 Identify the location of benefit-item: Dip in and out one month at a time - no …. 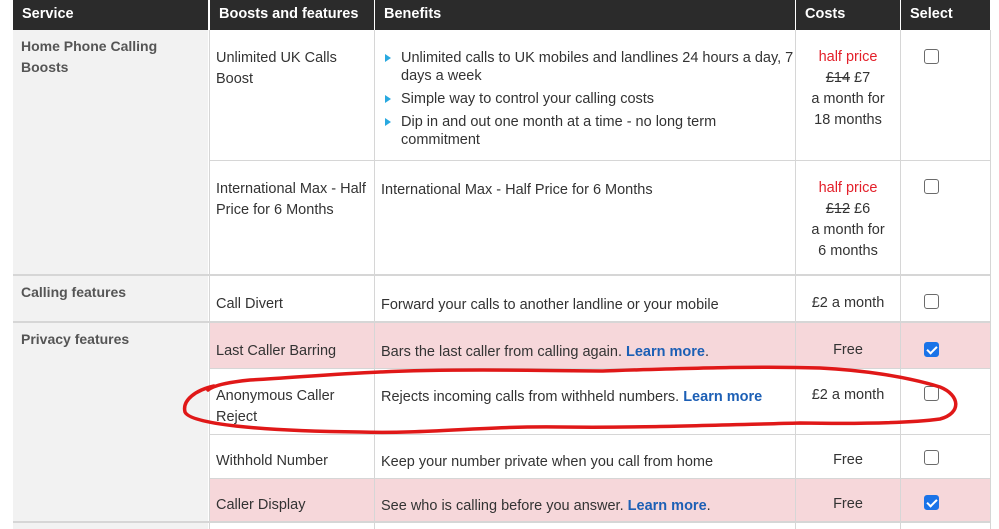
(588, 131).